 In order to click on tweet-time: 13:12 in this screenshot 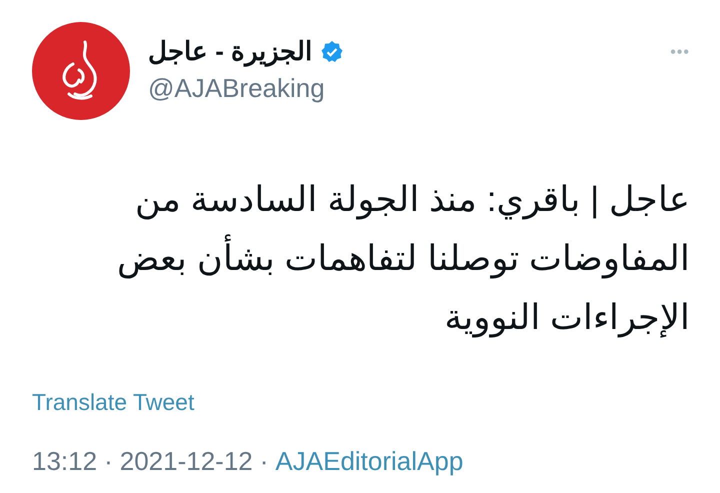, I will do `click(65, 461)`.